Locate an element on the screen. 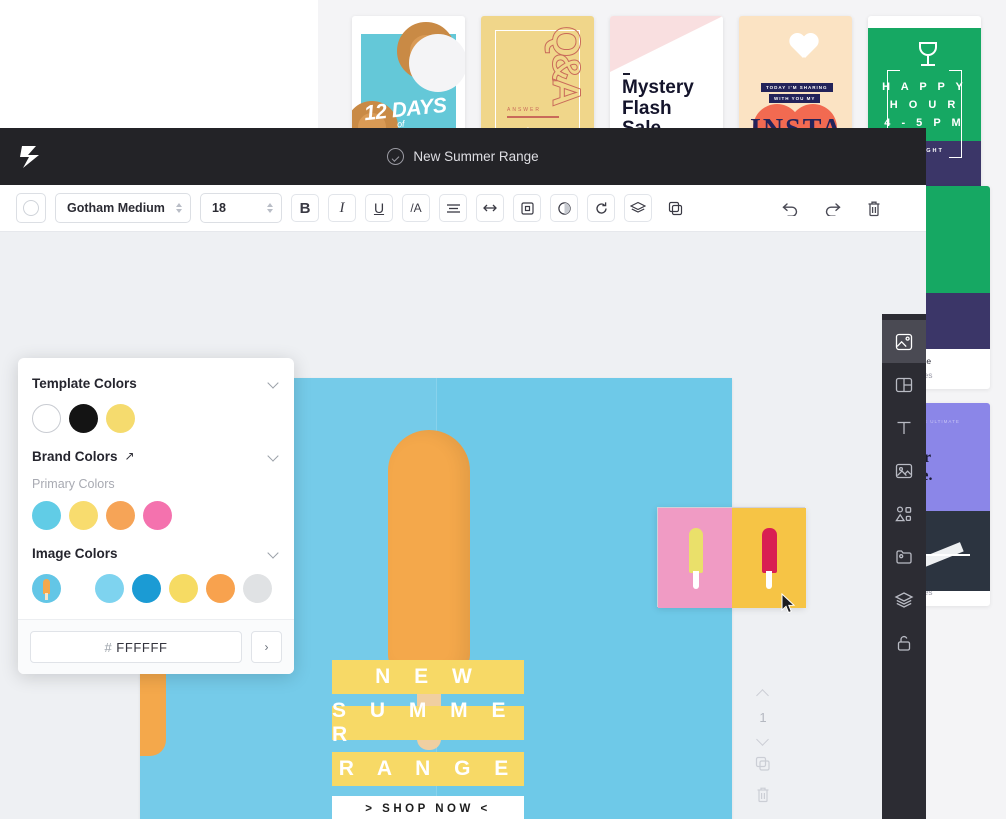 Image resolution: width=1006 pixels, height=819 pixels. image-thumbnail-swatch is located at coordinates (46, 588).